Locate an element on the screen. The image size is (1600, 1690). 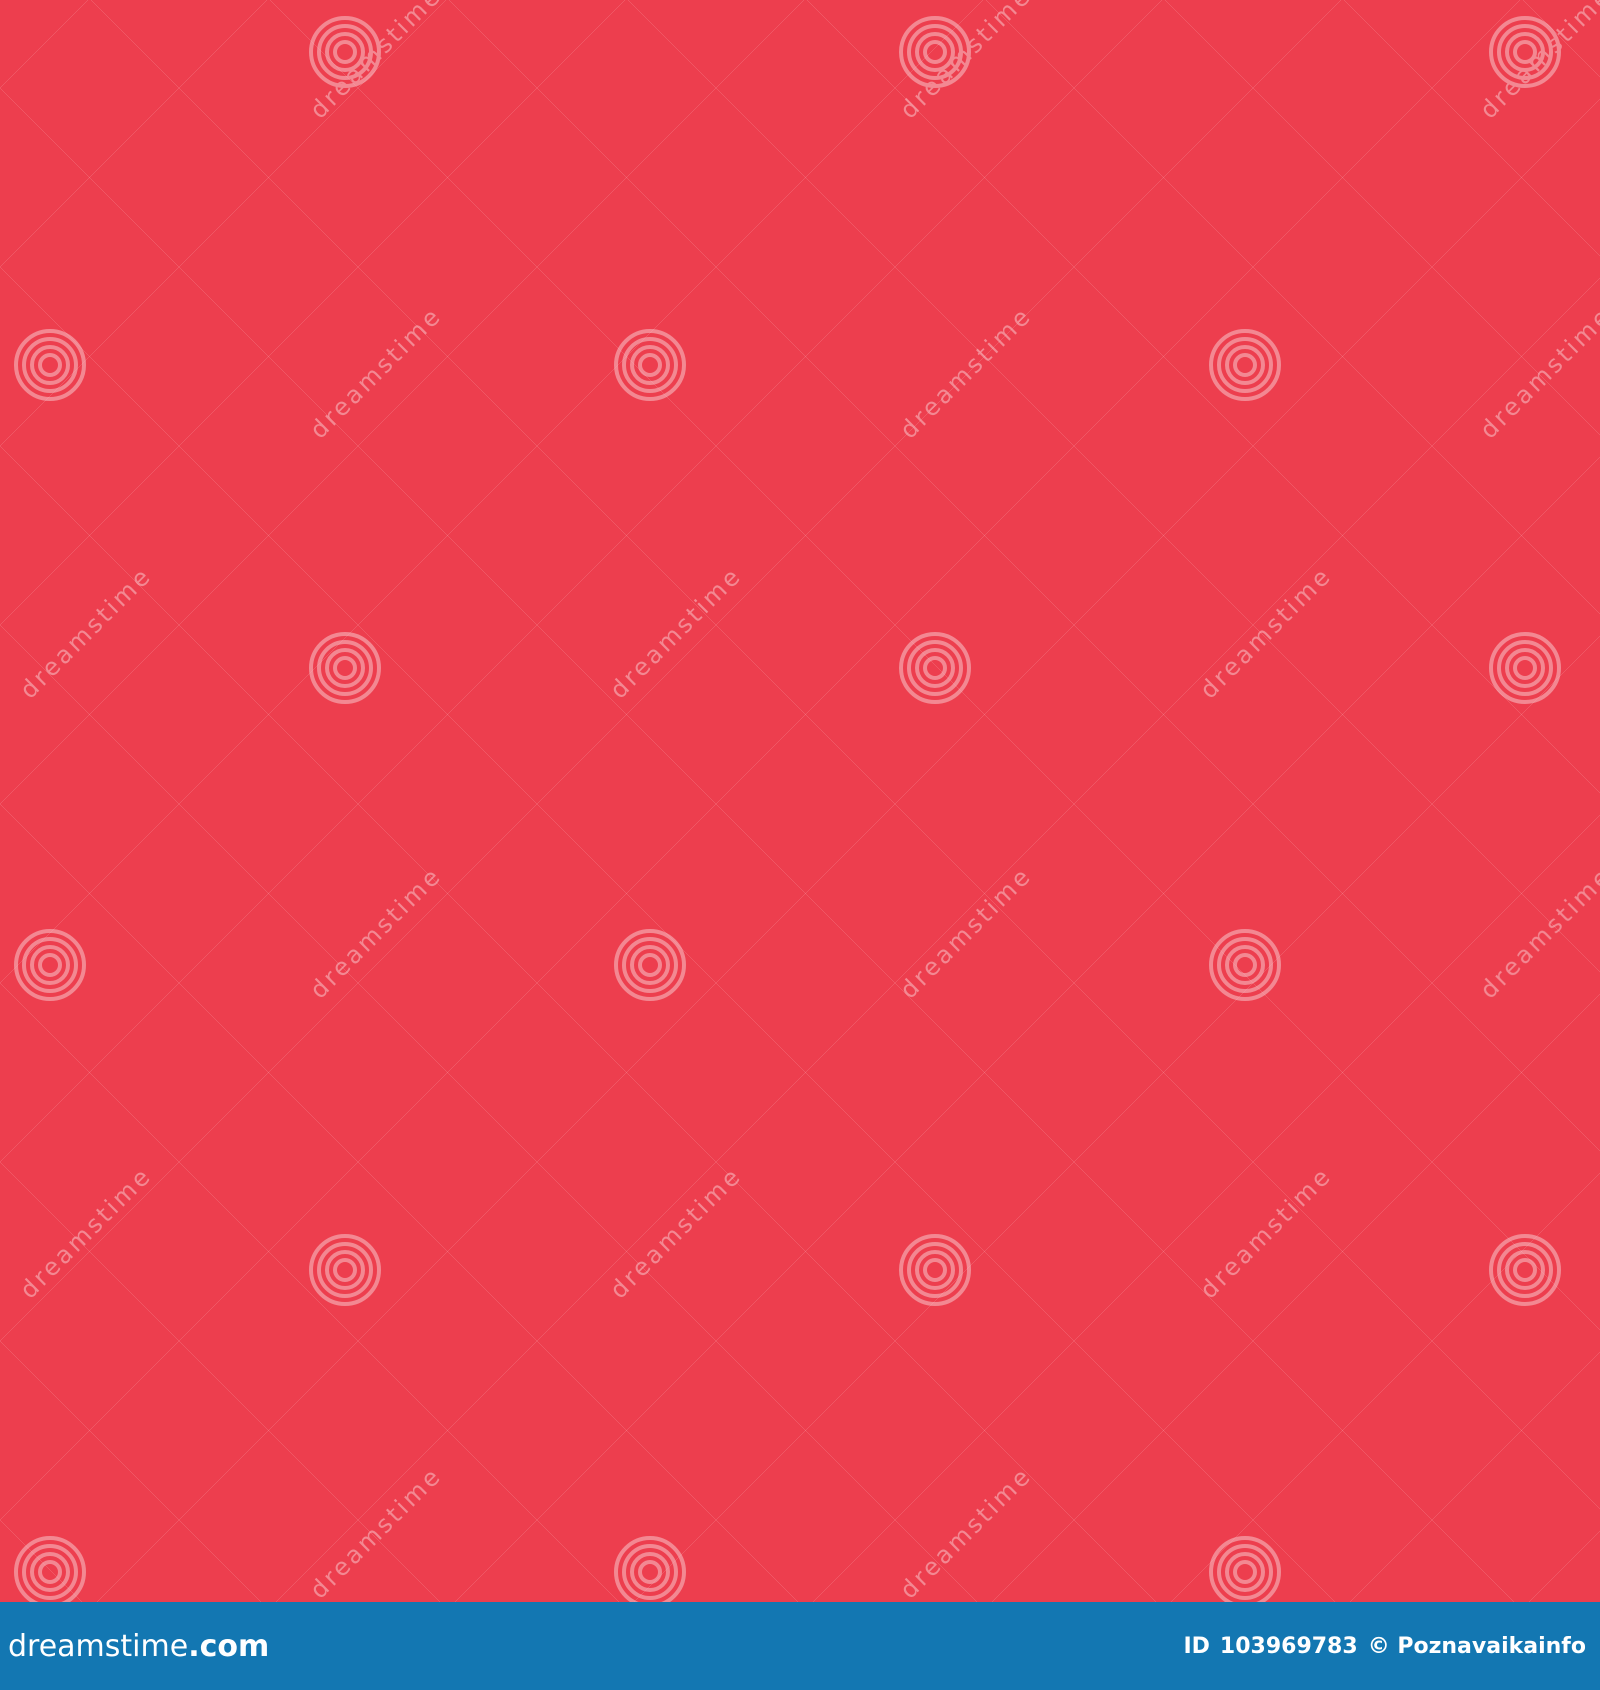
credit-text: © Poznavaikainfo is located at coordinates (1476, 1646).